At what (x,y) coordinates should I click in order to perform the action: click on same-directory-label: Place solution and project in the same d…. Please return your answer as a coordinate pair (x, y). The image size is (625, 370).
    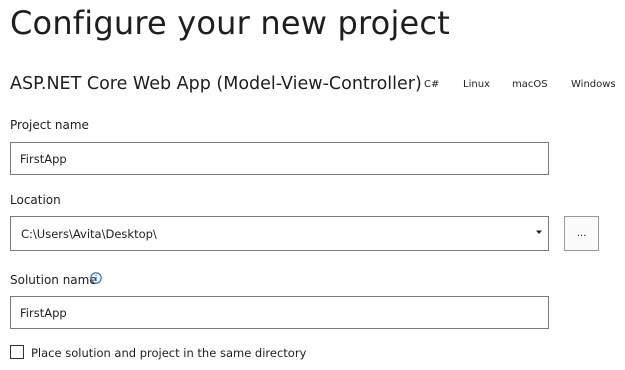
    Looking at the image, I should click on (168, 353).